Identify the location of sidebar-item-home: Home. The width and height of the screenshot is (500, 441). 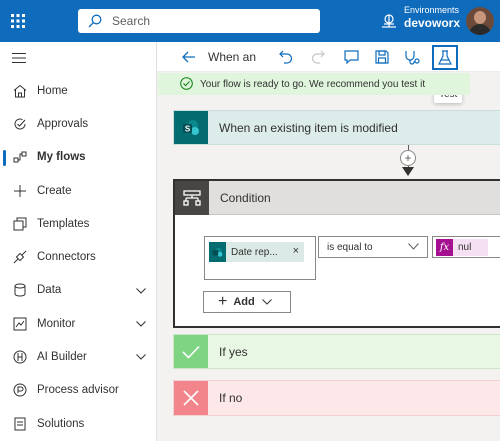
(78, 90).